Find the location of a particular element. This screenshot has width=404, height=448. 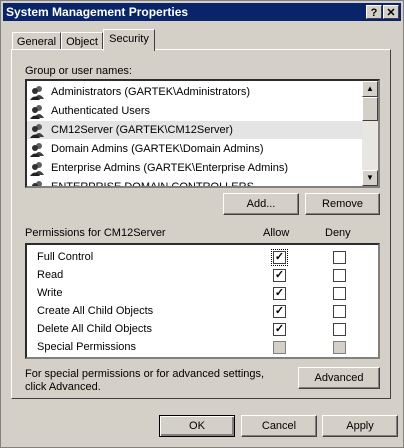

advanced-note-line2: click Advanced. is located at coordinates (63, 387).